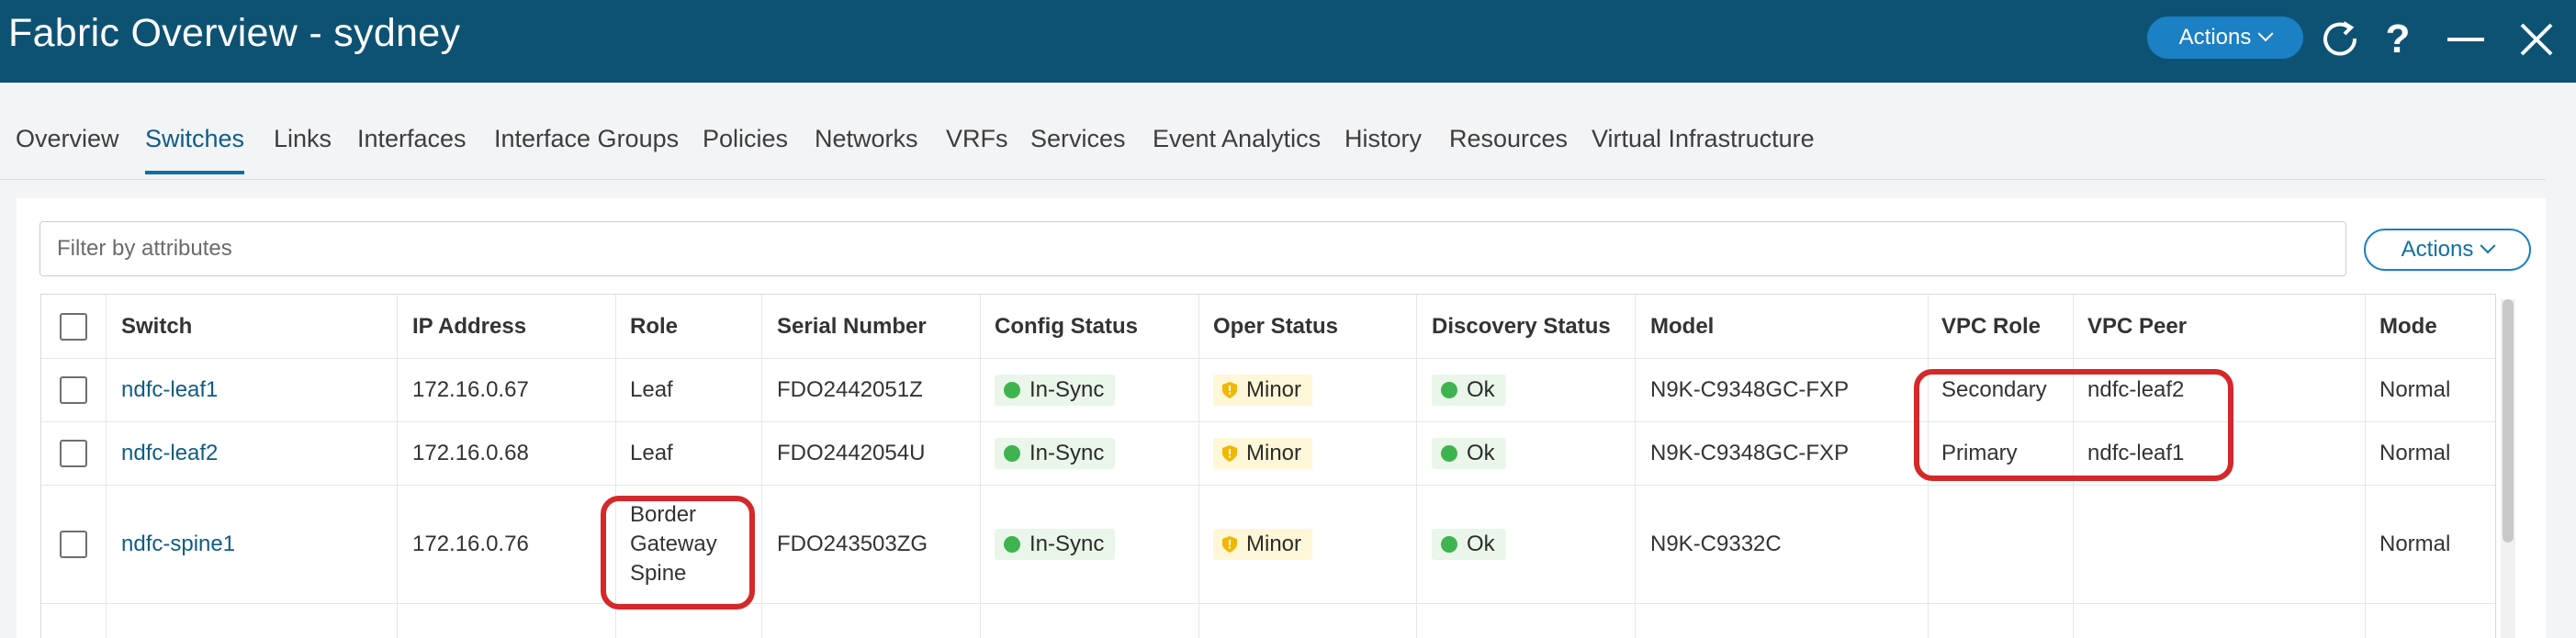 This screenshot has height=638, width=2576. I want to click on tab-links: Links, so click(303, 139).